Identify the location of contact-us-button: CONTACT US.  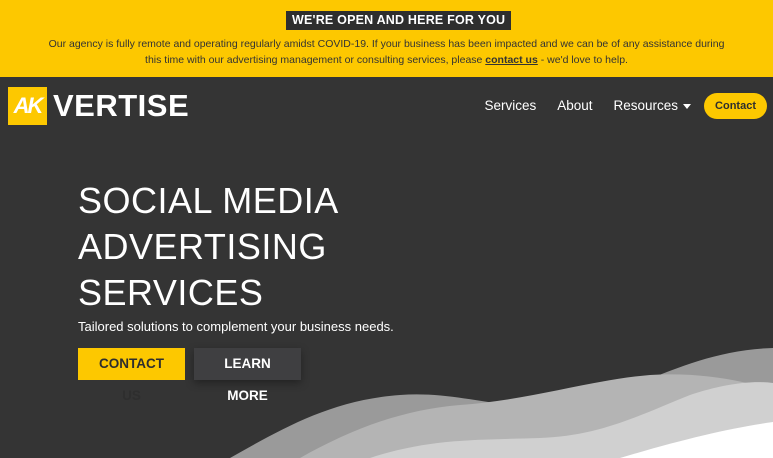
(131, 375).